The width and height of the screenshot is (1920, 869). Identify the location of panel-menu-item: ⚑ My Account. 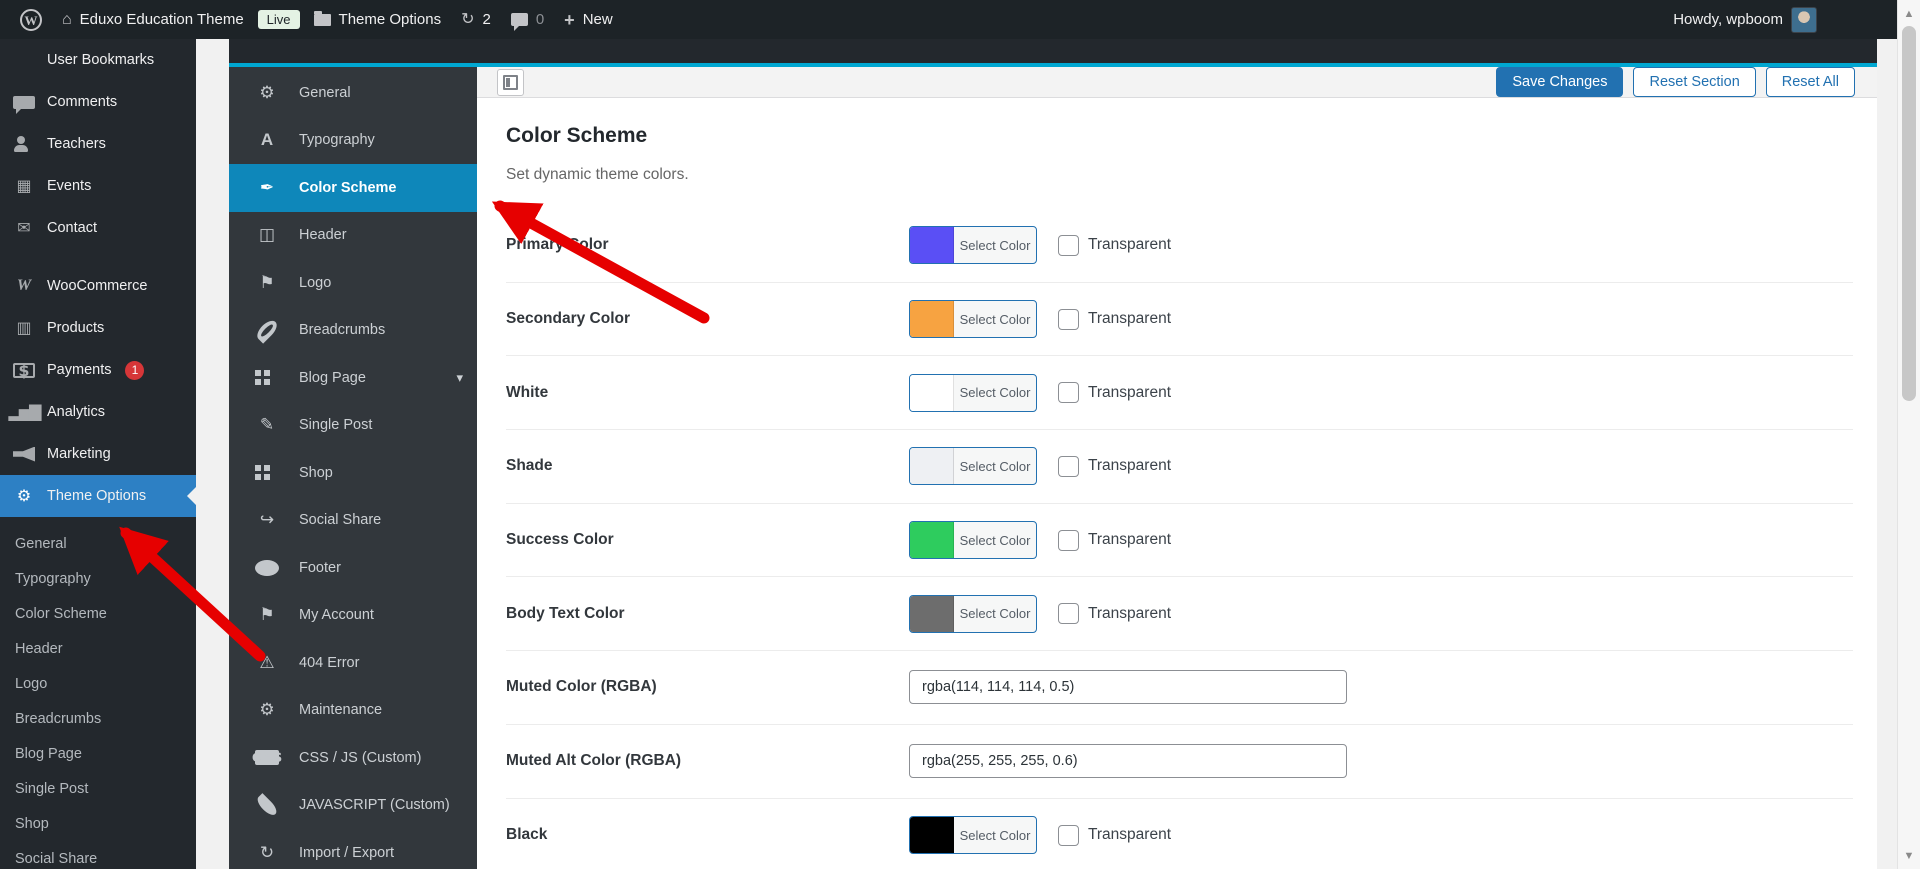
(353, 616).